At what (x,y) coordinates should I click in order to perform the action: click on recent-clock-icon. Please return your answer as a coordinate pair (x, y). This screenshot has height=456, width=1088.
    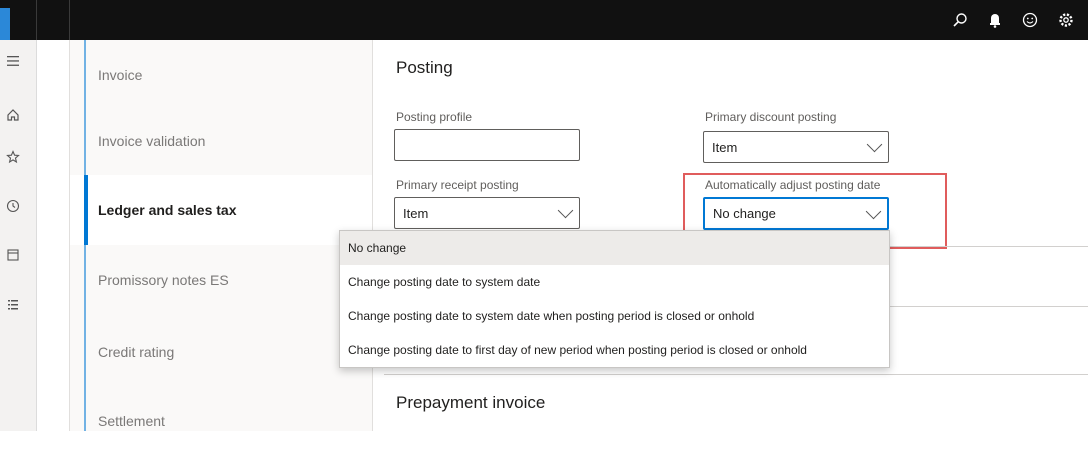
    Looking at the image, I should click on (13, 206).